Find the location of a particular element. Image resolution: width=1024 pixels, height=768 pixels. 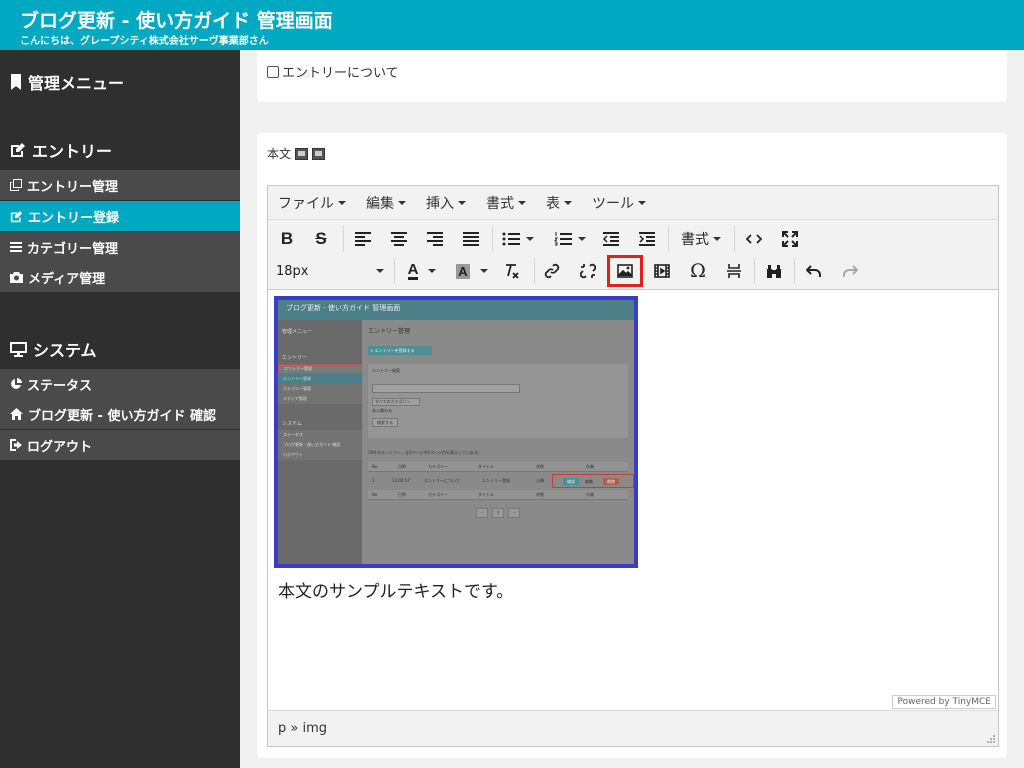

thumb-nav-item: カテゴリー管理 is located at coordinates (320, 389).